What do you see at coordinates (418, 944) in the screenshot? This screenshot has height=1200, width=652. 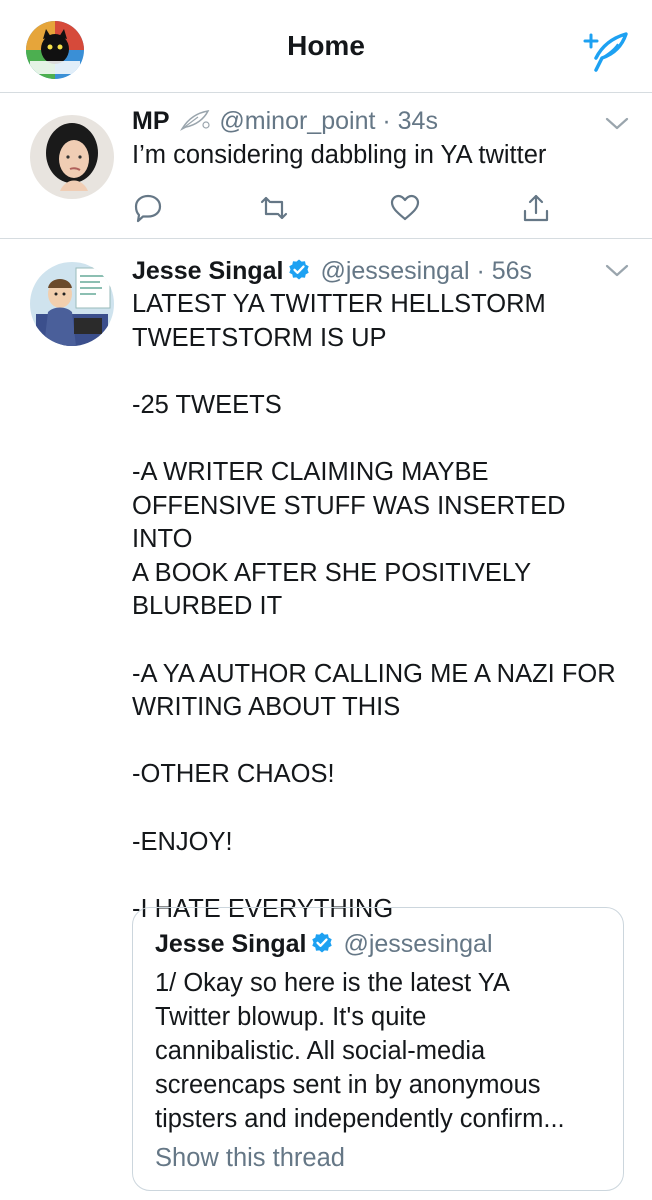 I see `quoted-author-handle: @jessesingal` at bounding box center [418, 944].